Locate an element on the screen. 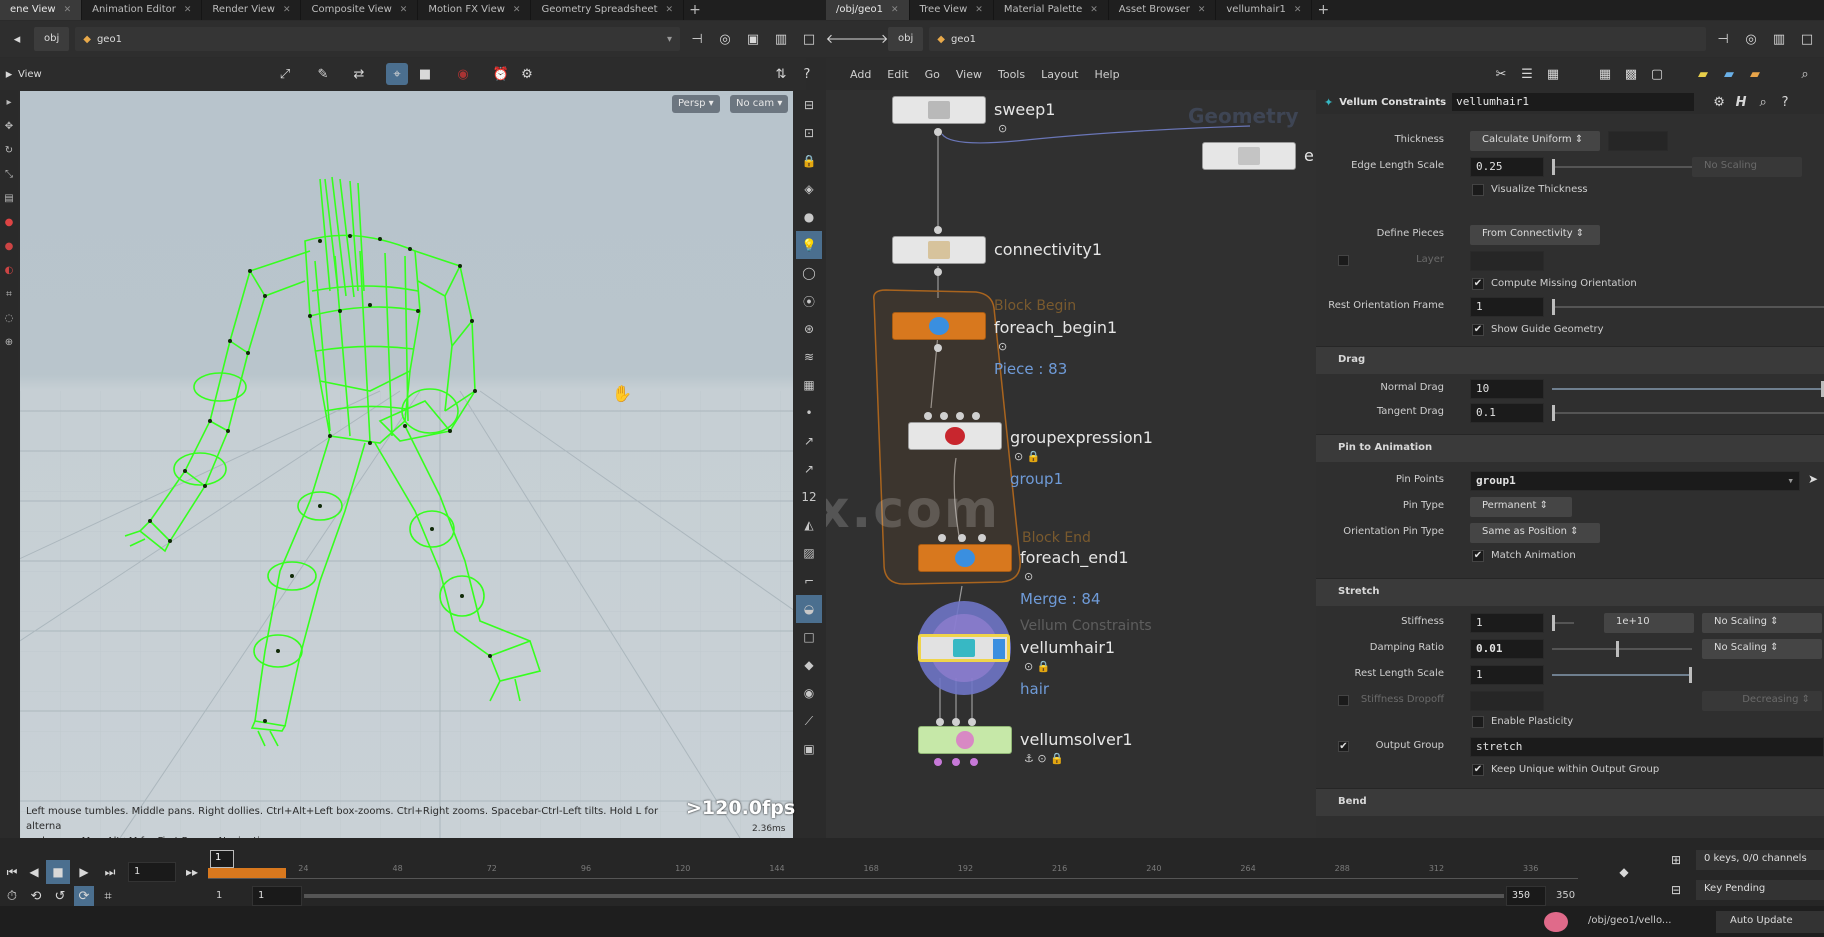  lock-icon: 🔒 is located at coordinates (809, 161).